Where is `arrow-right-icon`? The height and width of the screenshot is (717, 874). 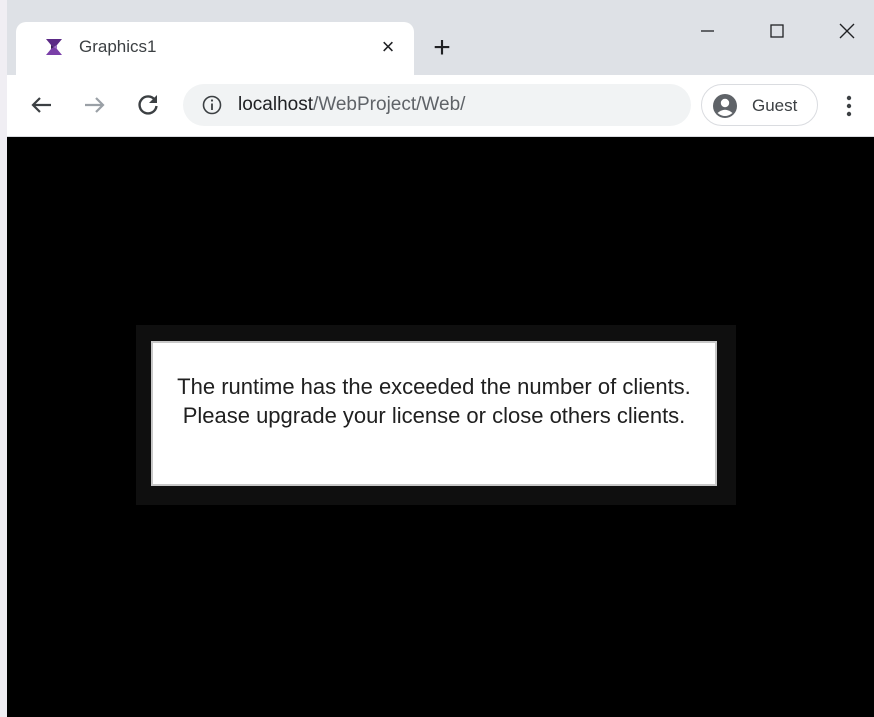
arrow-right-icon is located at coordinates (95, 105).